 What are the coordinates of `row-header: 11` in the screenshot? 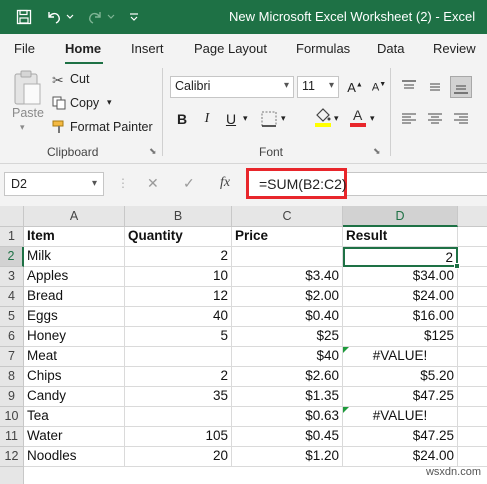 It's located at (12, 437).